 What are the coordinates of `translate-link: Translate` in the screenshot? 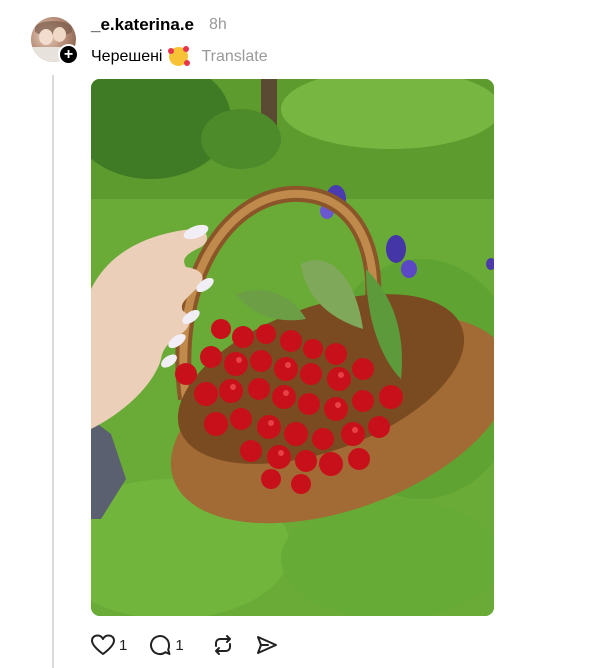 It's located at (234, 57).